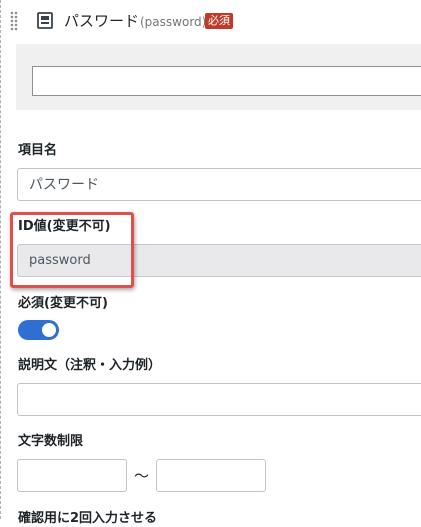 This screenshot has width=421, height=527. What do you see at coordinates (72, 475) in the screenshot?
I see `char-limit-min-input` at bounding box center [72, 475].